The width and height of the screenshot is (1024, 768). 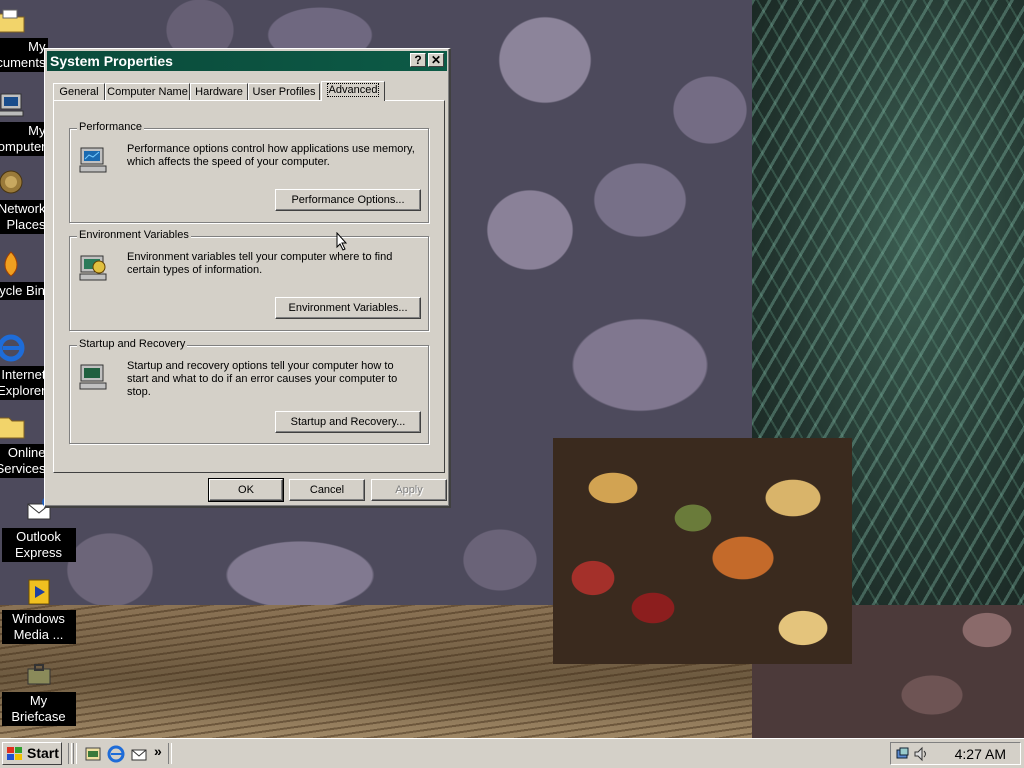 I want to click on clock: 4:27 AM, so click(x=980, y=754).